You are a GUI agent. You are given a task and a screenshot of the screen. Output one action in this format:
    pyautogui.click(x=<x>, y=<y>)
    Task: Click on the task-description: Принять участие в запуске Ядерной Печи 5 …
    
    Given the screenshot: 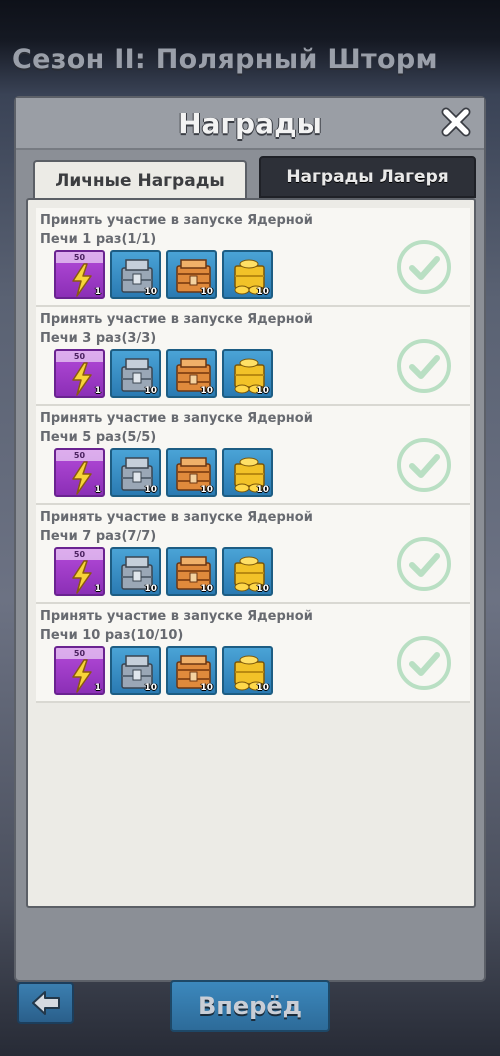 What is the action you would take?
    pyautogui.click(x=205, y=428)
    